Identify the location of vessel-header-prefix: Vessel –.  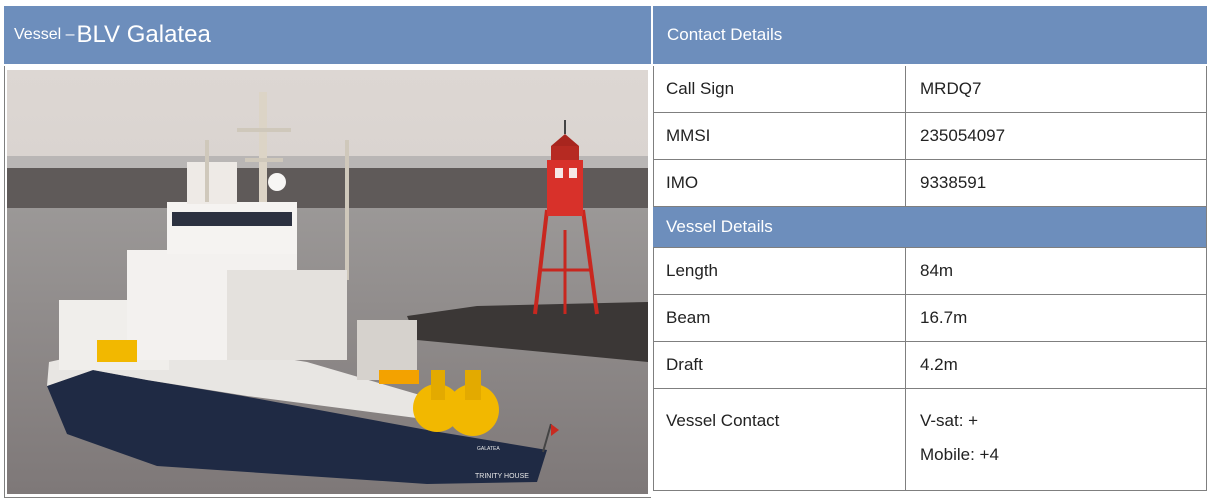
(44, 34).